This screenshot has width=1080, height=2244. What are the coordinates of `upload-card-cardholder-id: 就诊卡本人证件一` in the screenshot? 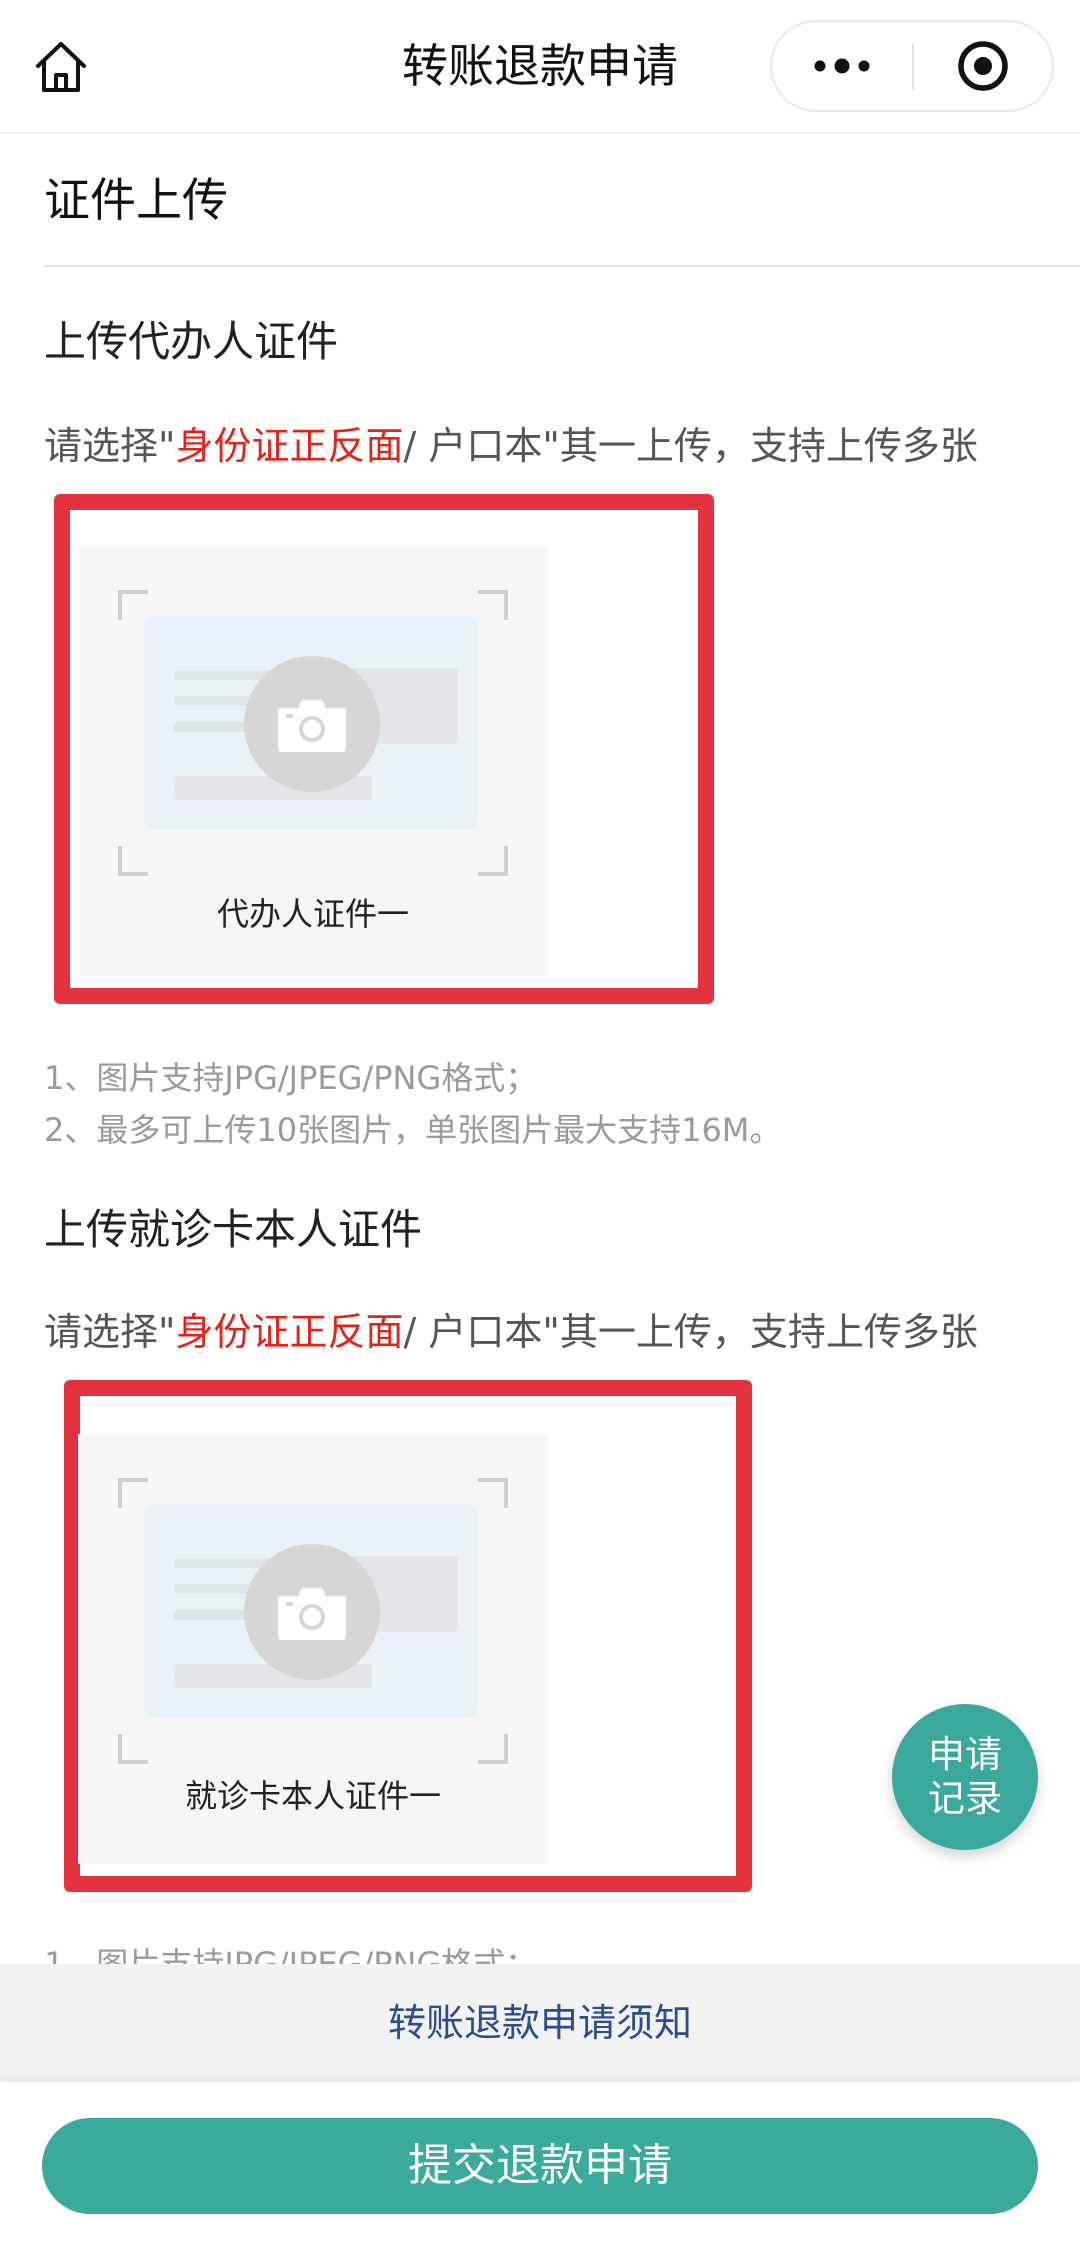 It's located at (313, 1649).